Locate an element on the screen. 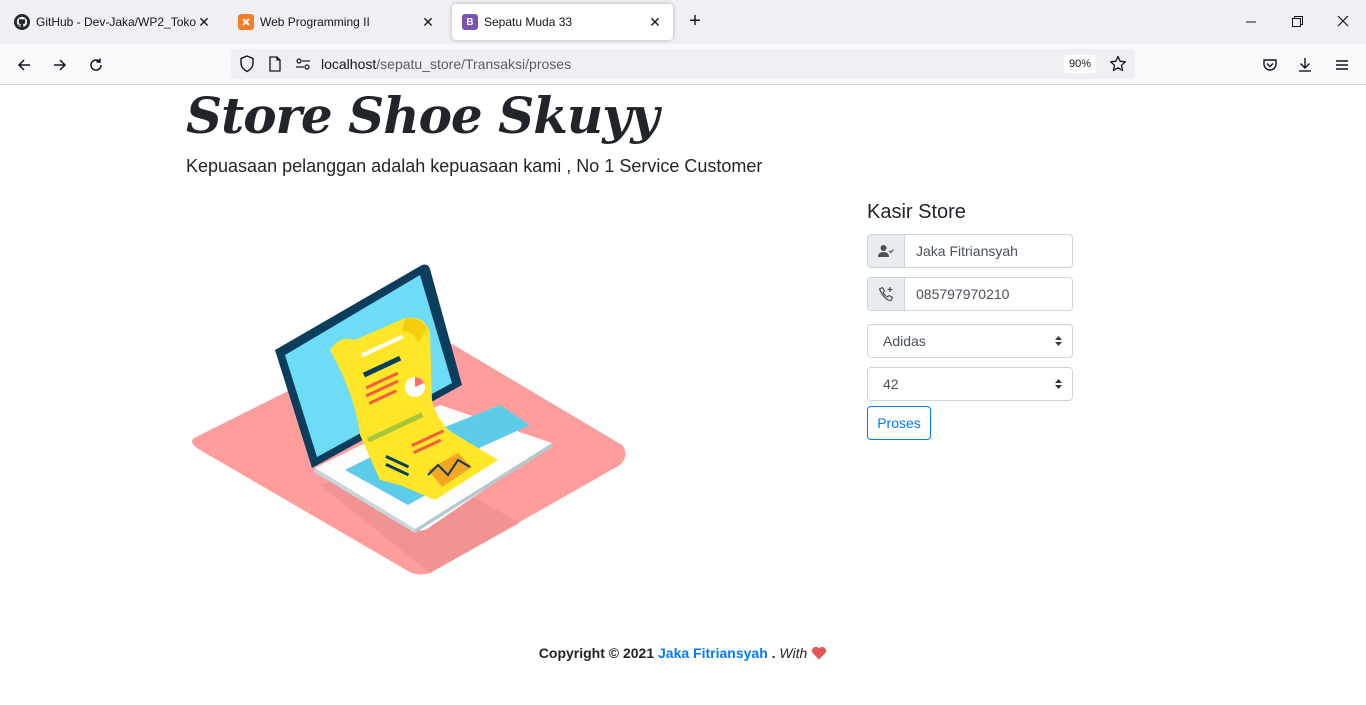  cashier-phone-field: 085797970210 is located at coordinates (970, 294).